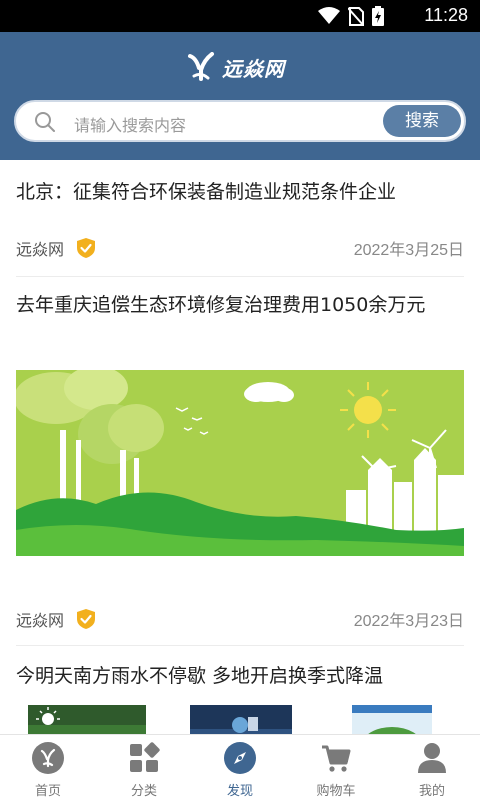 Image resolution: width=480 pixels, height=800 pixels. I want to click on article-title: 北京：征集符合环保装备制造业规范条件企业, so click(240, 192).